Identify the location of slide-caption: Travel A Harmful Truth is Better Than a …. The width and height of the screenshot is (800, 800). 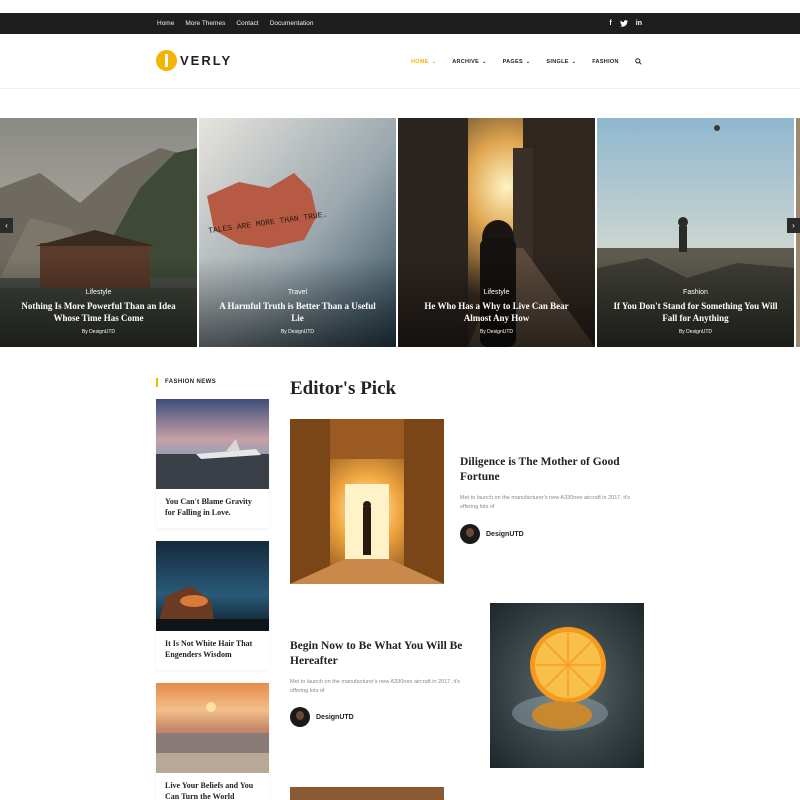
(297, 312).